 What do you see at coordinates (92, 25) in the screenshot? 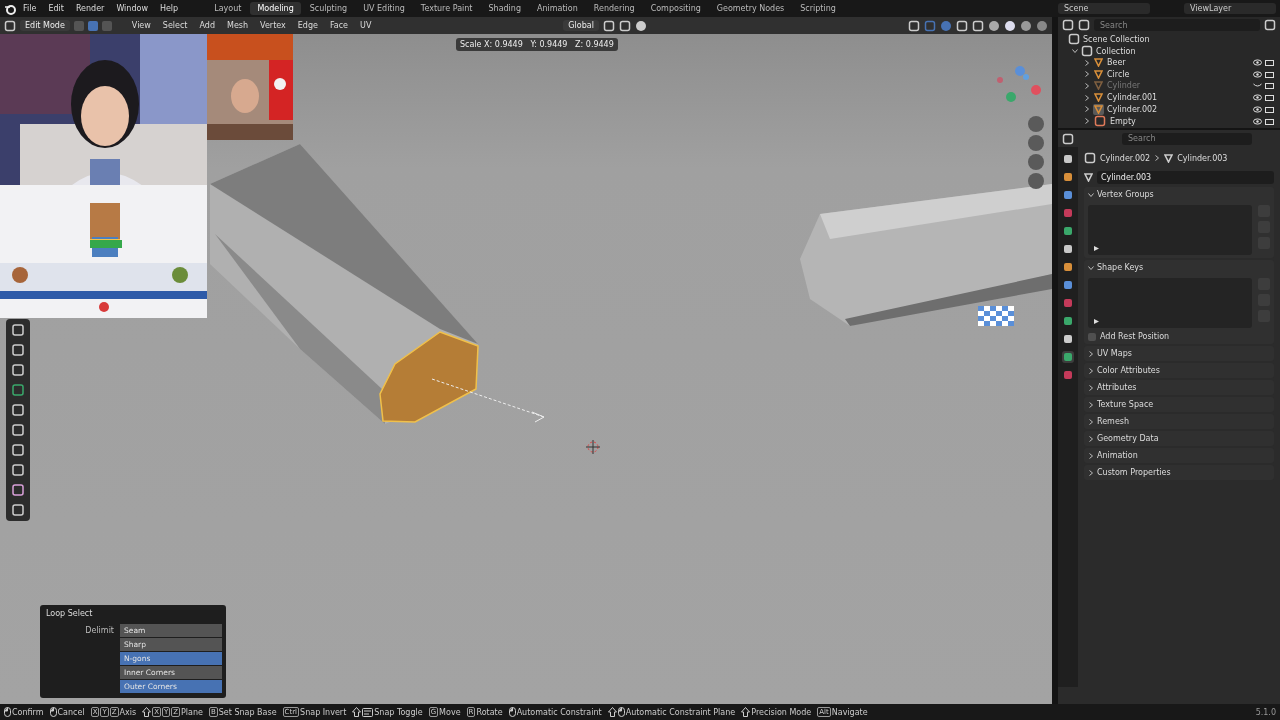
I see `select-mode-button` at bounding box center [92, 25].